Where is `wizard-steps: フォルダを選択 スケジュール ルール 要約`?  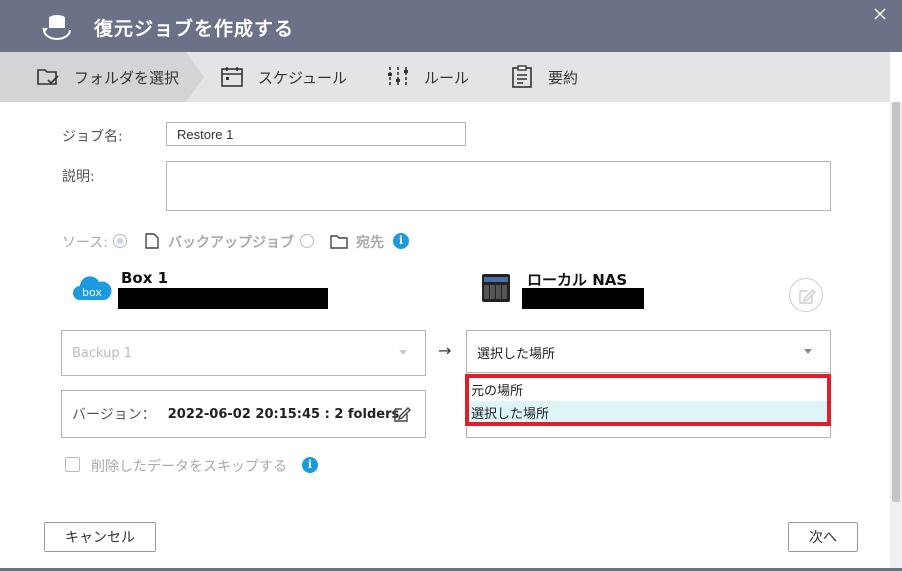 wizard-steps: フォルダを選択 スケジュール ルール 要約 is located at coordinates (445, 77).